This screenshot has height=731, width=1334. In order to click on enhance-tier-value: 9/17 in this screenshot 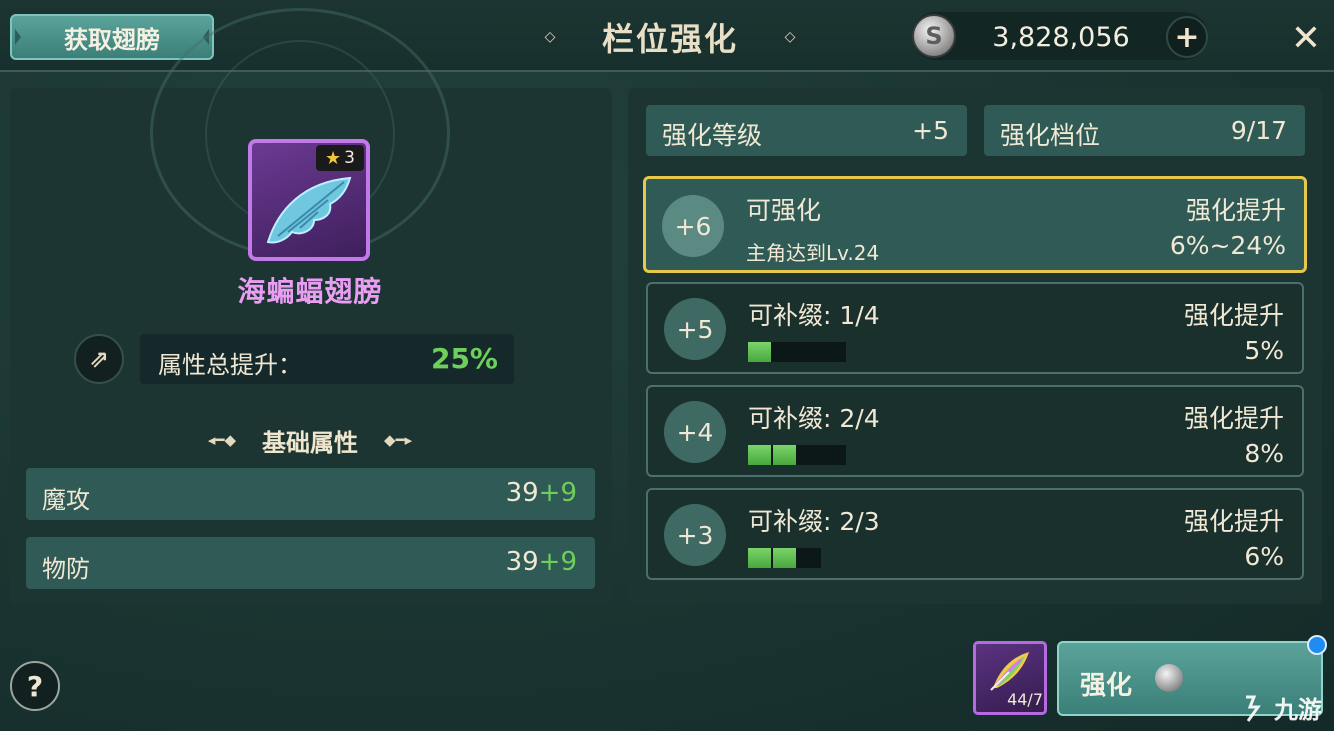, I will do `click(1258, 130)`.